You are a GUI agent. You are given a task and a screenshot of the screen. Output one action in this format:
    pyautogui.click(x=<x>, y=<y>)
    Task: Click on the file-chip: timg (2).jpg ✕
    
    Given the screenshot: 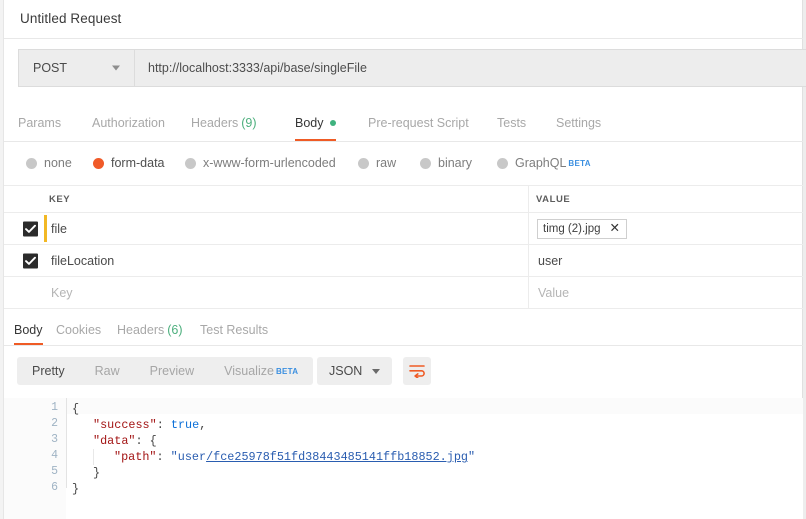 What is the action you would take?
    pyautogui.click(x=582, y=228)
    